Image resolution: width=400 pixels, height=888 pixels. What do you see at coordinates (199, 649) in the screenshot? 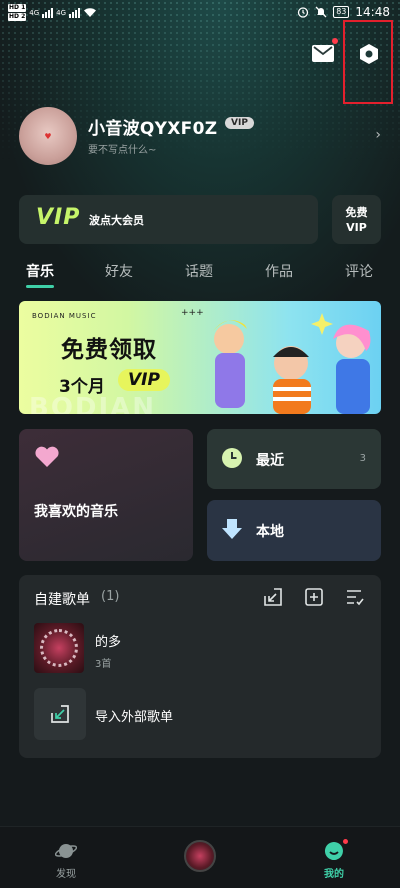
I see `playlist-item: 的多 3首` at bounding box center [199, 649].